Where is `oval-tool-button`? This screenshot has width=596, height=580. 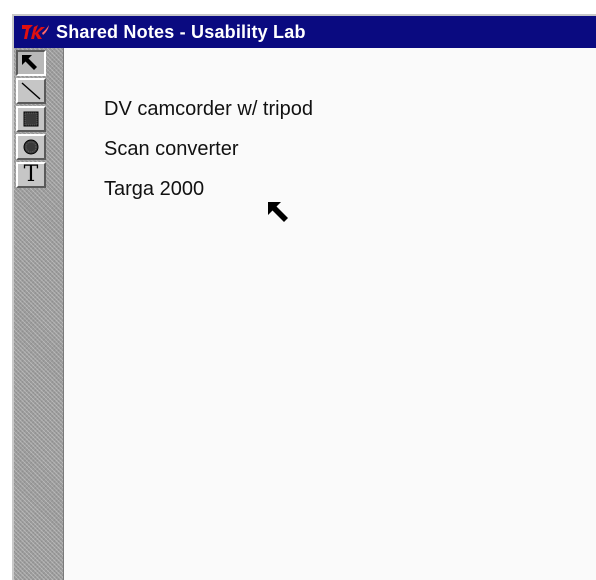 oval-tool-button is located at coordinates (31, 147).